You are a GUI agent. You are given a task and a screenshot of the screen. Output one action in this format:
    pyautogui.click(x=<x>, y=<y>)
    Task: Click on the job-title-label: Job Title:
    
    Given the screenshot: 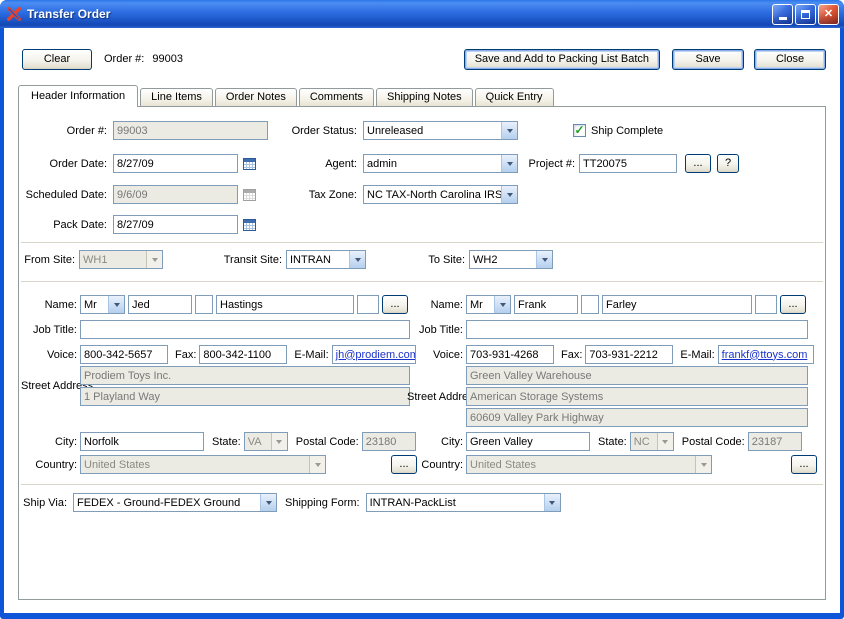 What is the action you would take?
    pyautogui.click(x=440, y=329)
    